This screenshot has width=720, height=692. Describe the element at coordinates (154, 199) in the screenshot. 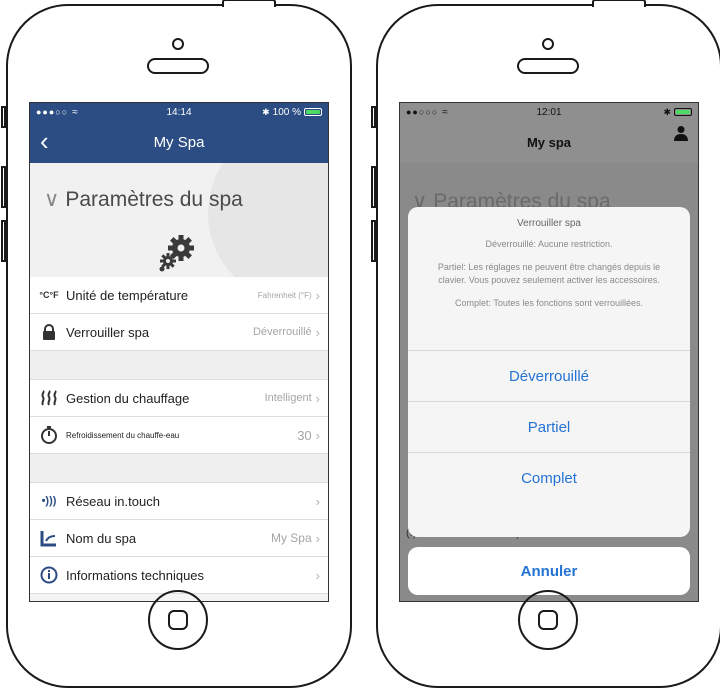

I see `section-title-text: Paramètres du spa` at that location.